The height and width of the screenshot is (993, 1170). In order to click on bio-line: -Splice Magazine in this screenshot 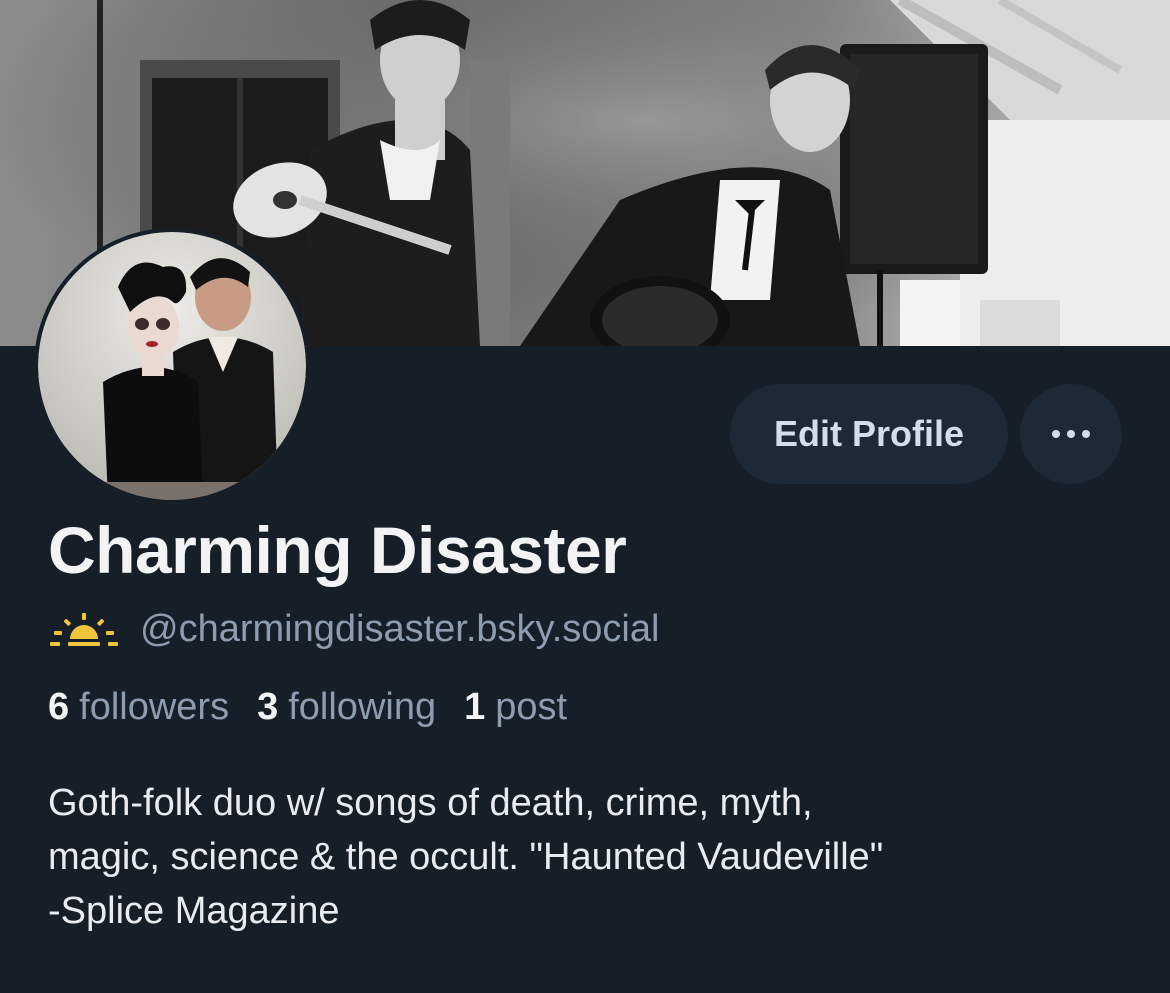, I will do `click(194, 911)`.